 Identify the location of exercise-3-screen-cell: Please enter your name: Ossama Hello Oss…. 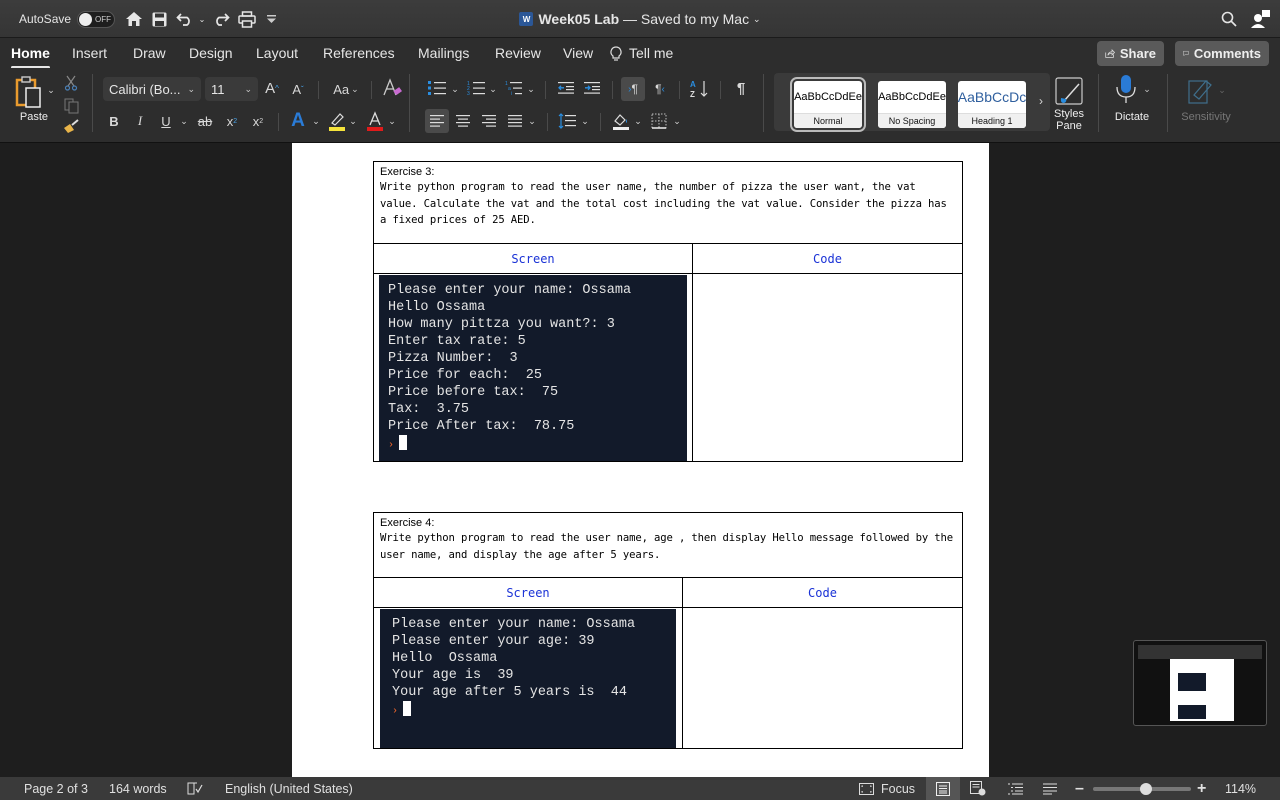
(533, 367).